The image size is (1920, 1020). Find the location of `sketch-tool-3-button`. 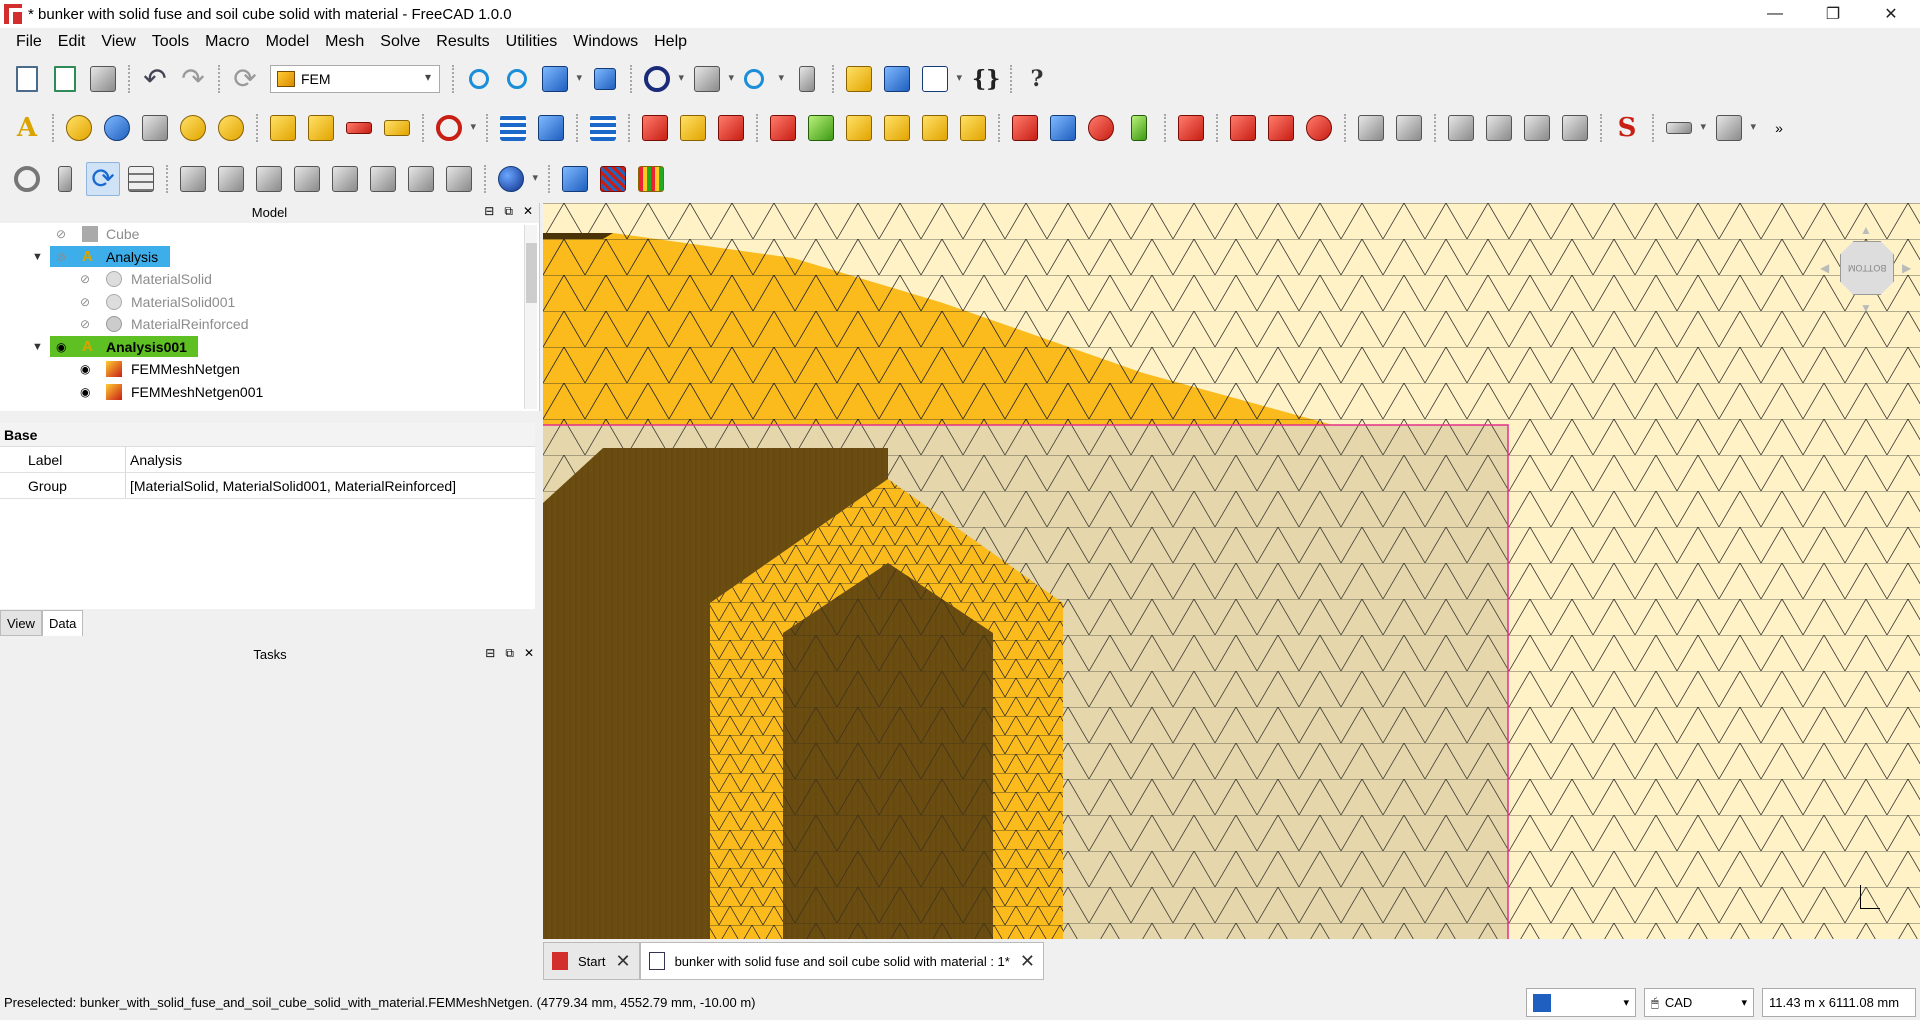

sketch-tool-3-button is located at coordinates (269, 179).